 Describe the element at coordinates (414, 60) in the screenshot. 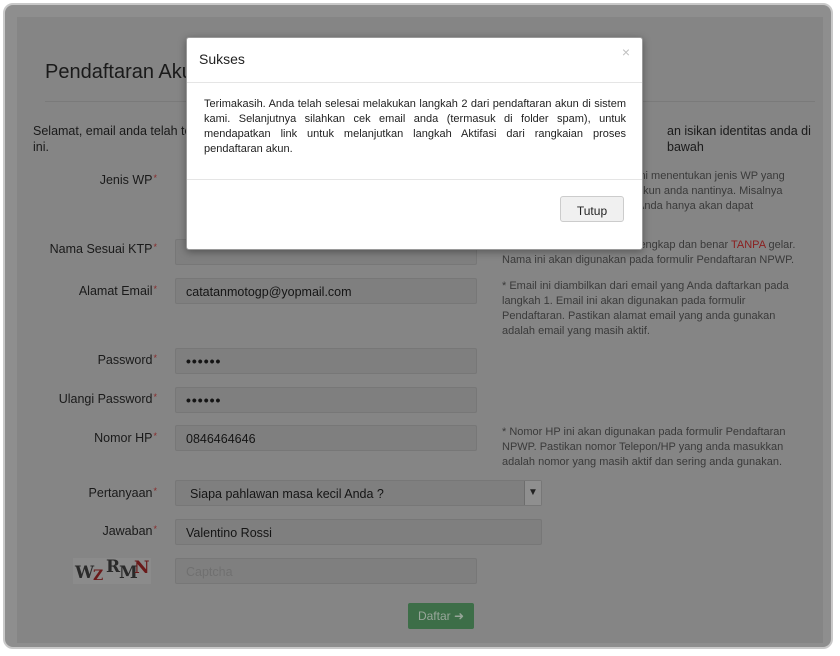

I see `modal-header: Sukses ×` at that location.